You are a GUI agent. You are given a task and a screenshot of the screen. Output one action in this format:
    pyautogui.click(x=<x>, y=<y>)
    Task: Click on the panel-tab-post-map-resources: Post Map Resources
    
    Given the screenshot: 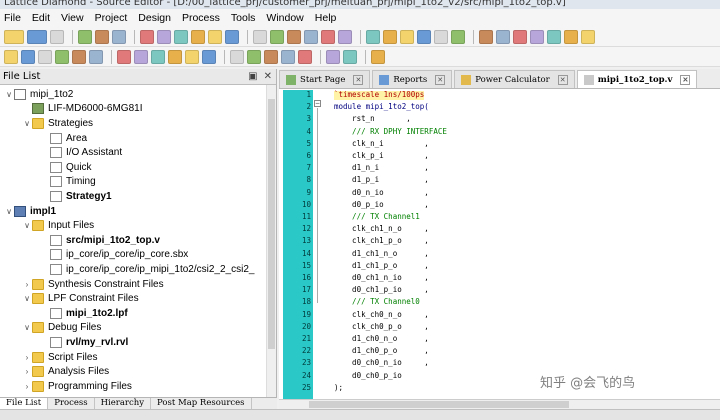 What is the action you would take?
    pyautogui.click(x=201, y=403)
    